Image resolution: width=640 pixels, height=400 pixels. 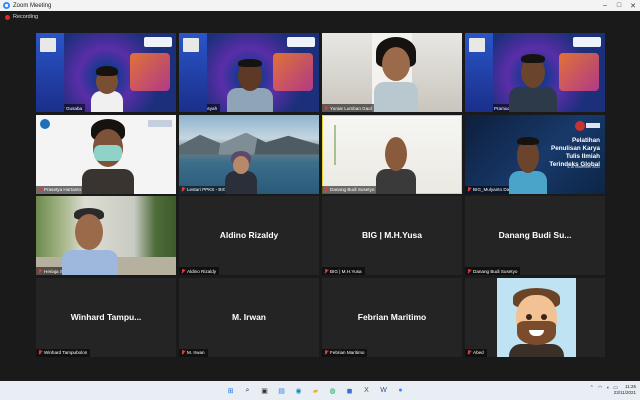 I want to click on chevron-up-icon: ⌃, so click(x=592, y=388).